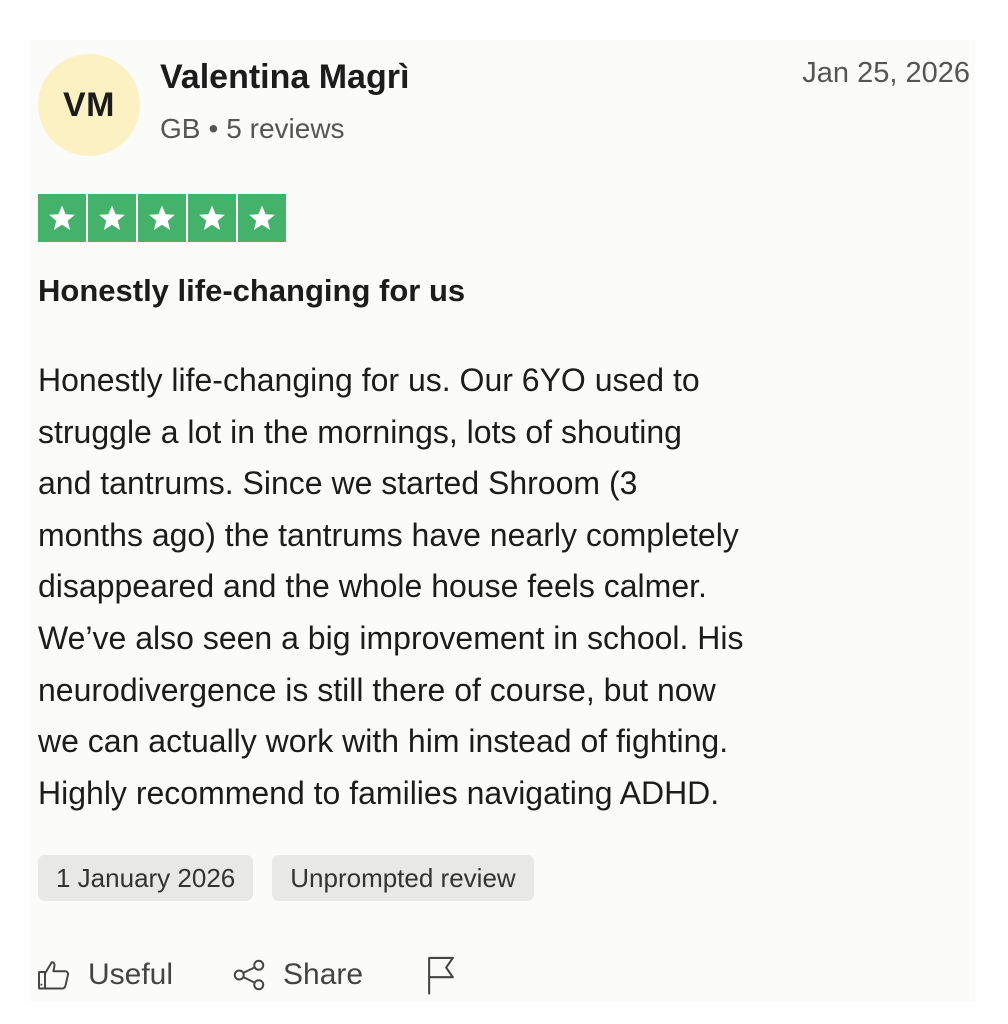 Image resolution: width=1008 pixels, height=1024 pixels. I want to click on share-icon, so click(249, 975).